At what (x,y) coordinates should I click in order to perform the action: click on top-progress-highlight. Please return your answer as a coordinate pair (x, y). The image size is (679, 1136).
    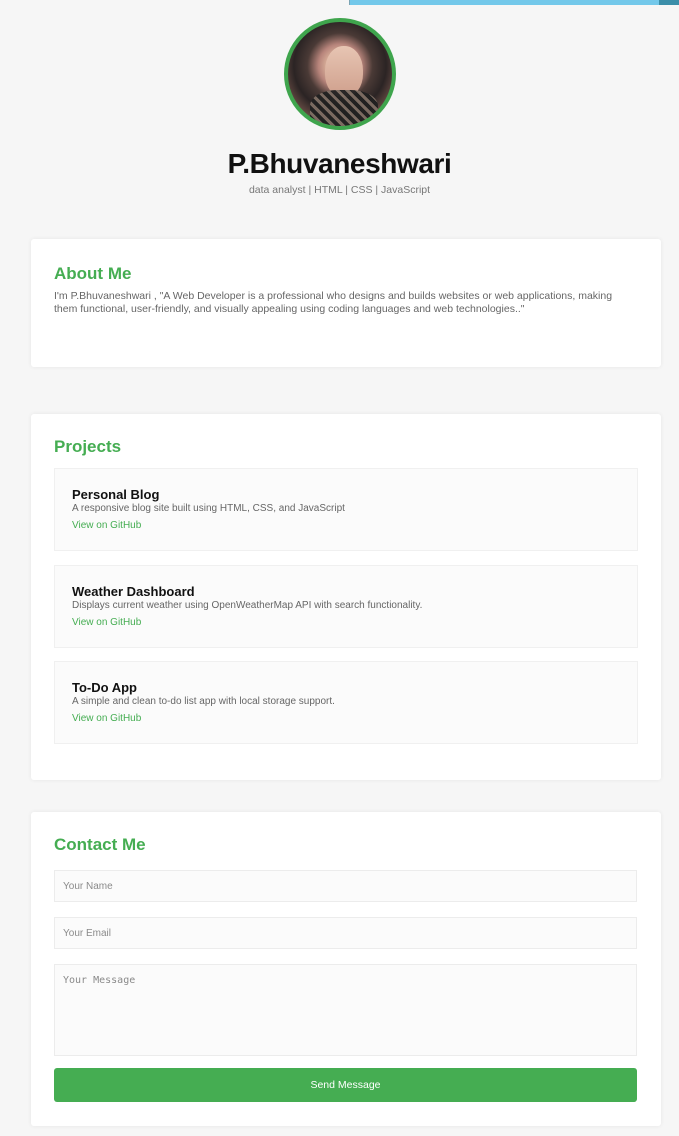
    Looking at the image, I should click on (504, 2).